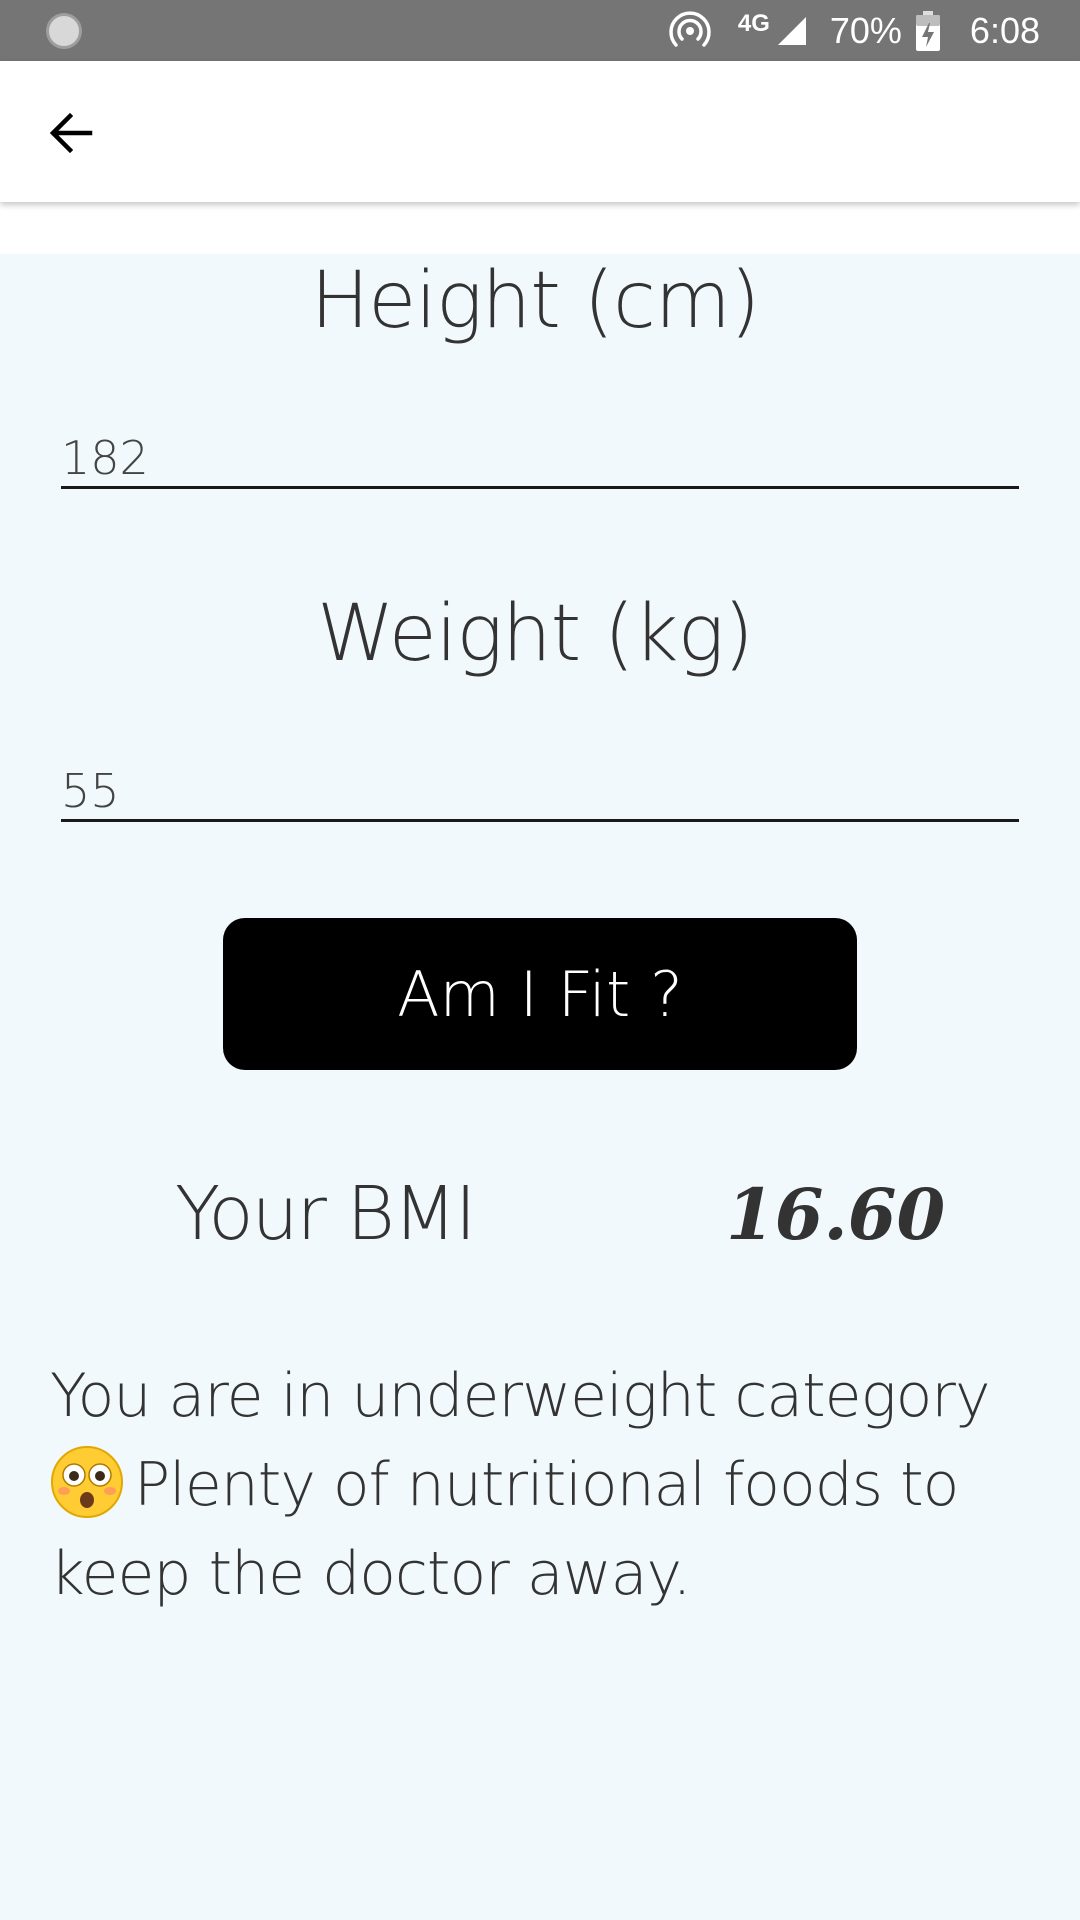 Image resolution: width=1080 pixels, height=1920 pixels. What do you see at coordinates (535, 634) in the screenshot?
I see `weight-label: Weight (kg)` at bounding box center [535, 634].